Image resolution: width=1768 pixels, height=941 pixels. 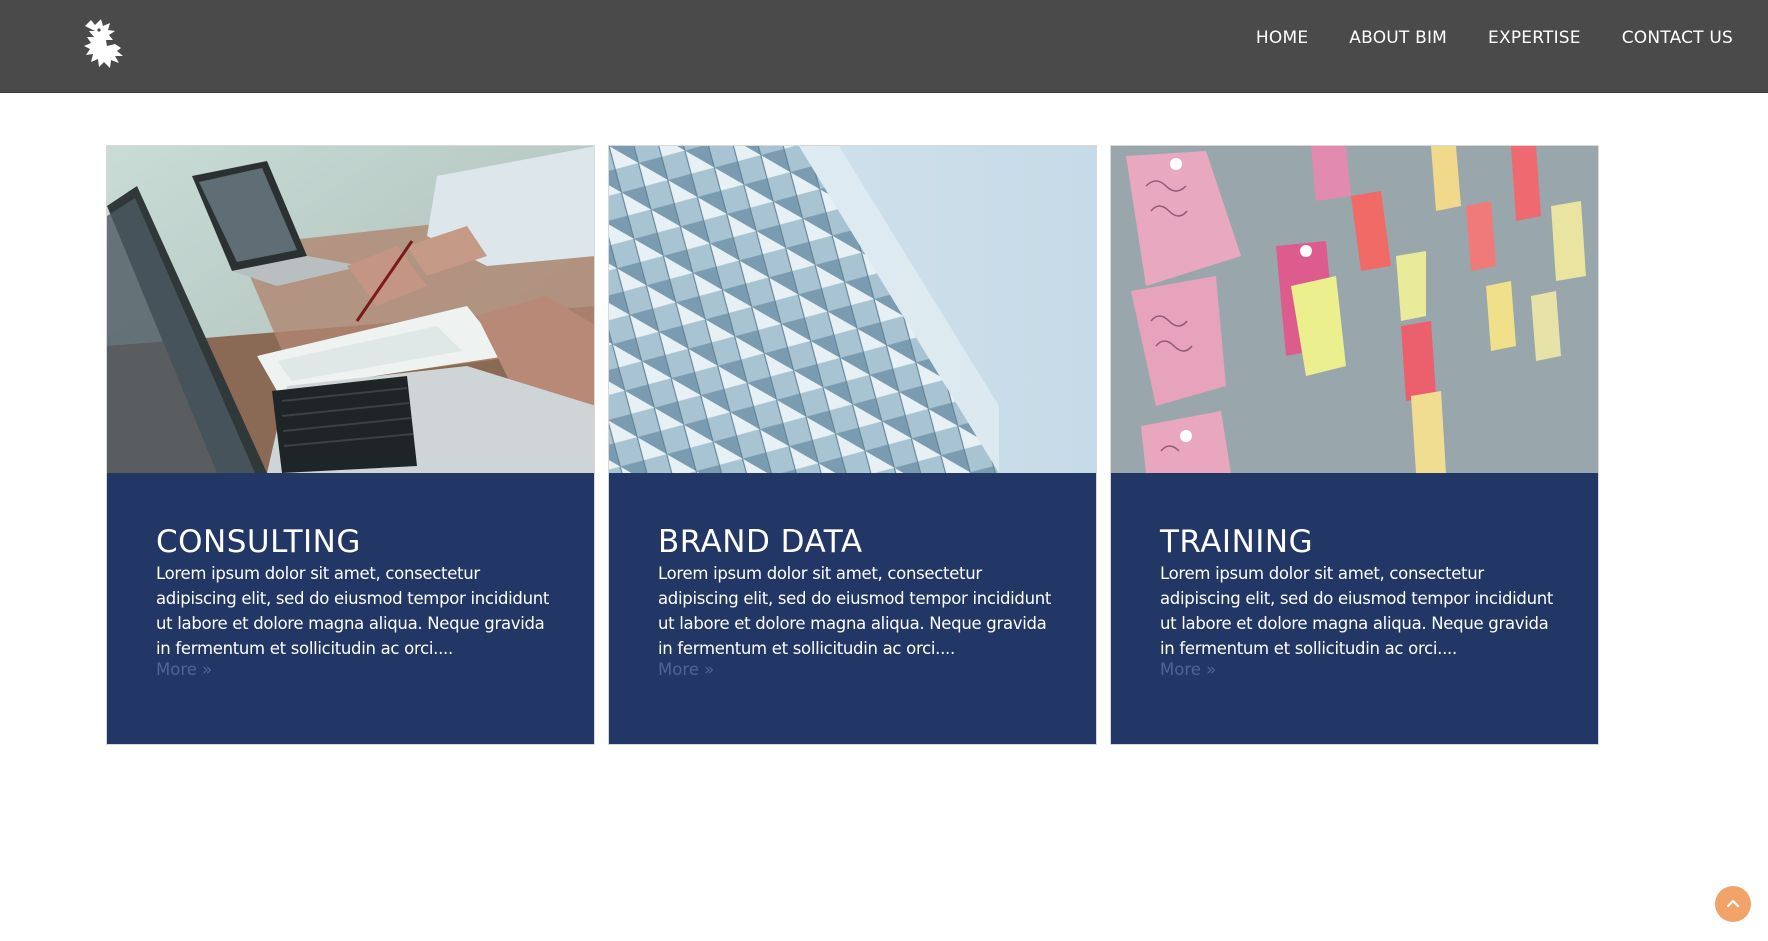 I want to click on chevron-up-icon, so click(x=1733, y=903).